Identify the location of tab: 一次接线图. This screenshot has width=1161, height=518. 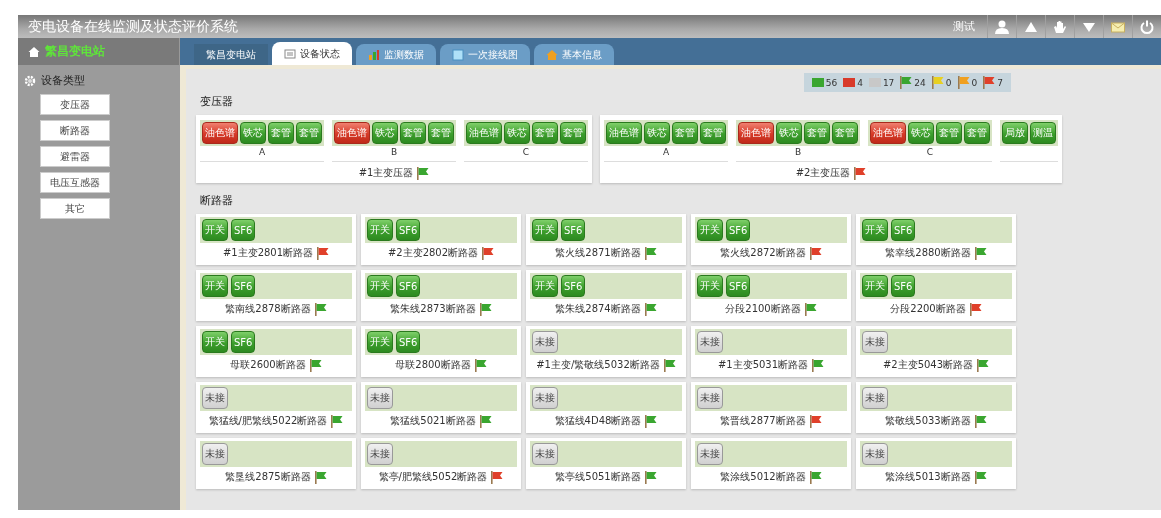
(485, 54).